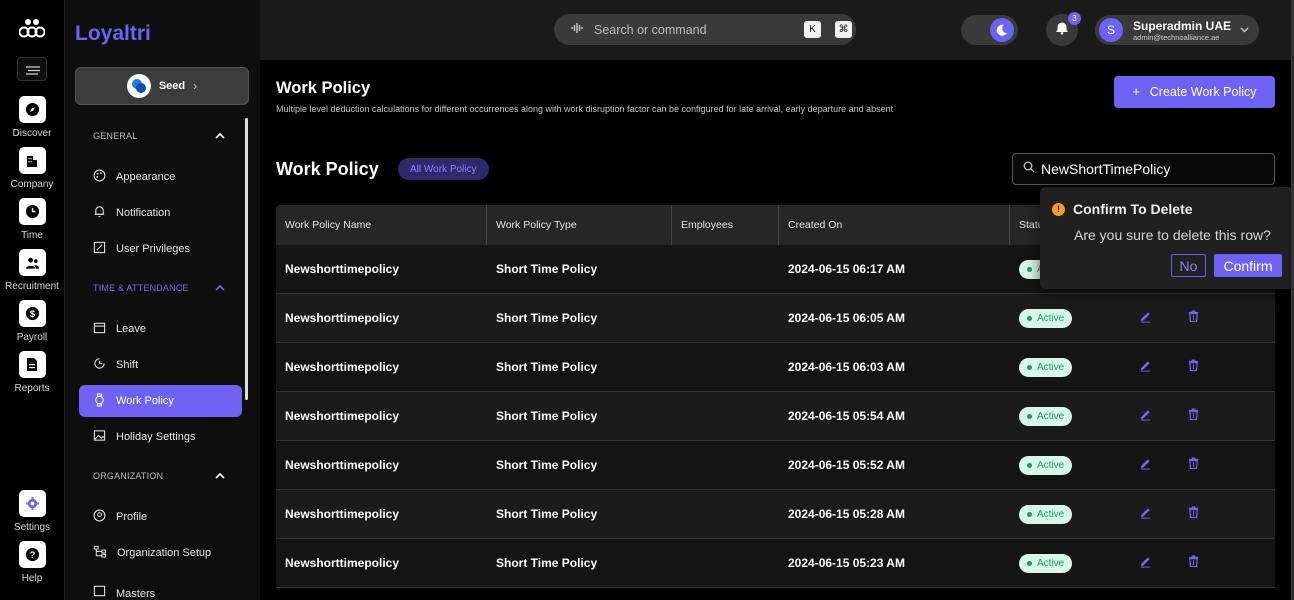 This screenshot has width=1294, height=600. I want to click on user-name: Superadmin UAE, so click(1182, 25).